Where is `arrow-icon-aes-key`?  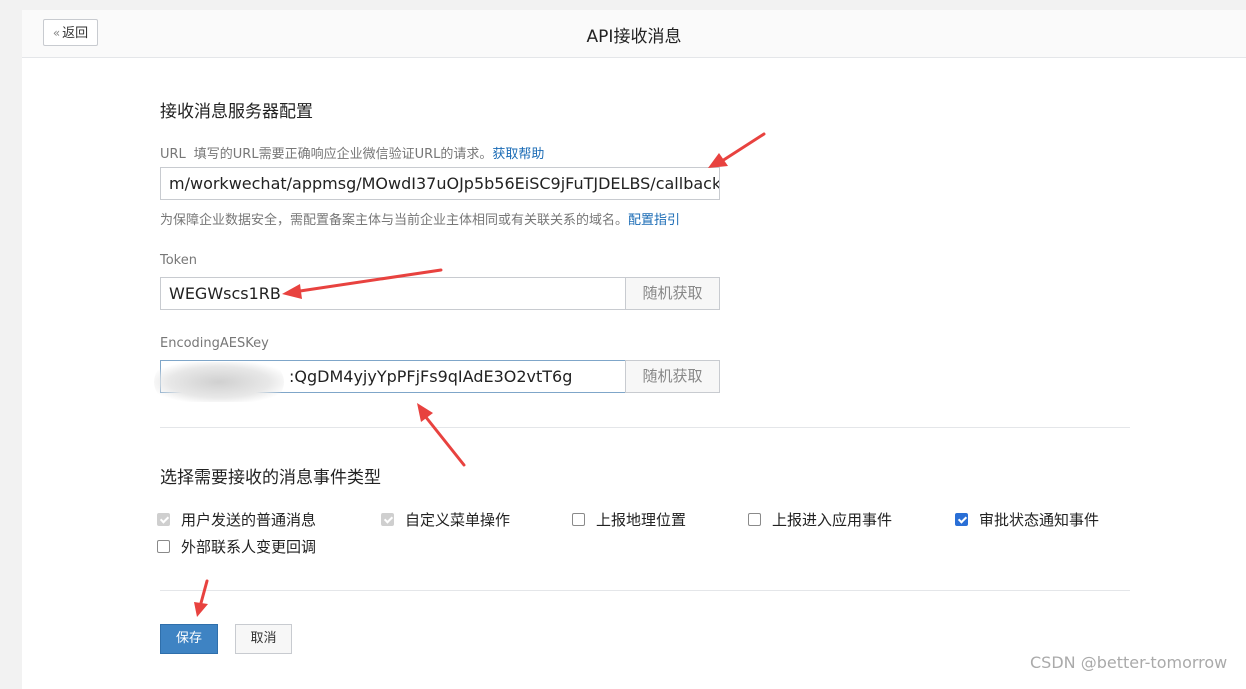
arrow-icon-aes-key is located at coordinates (441, 435).